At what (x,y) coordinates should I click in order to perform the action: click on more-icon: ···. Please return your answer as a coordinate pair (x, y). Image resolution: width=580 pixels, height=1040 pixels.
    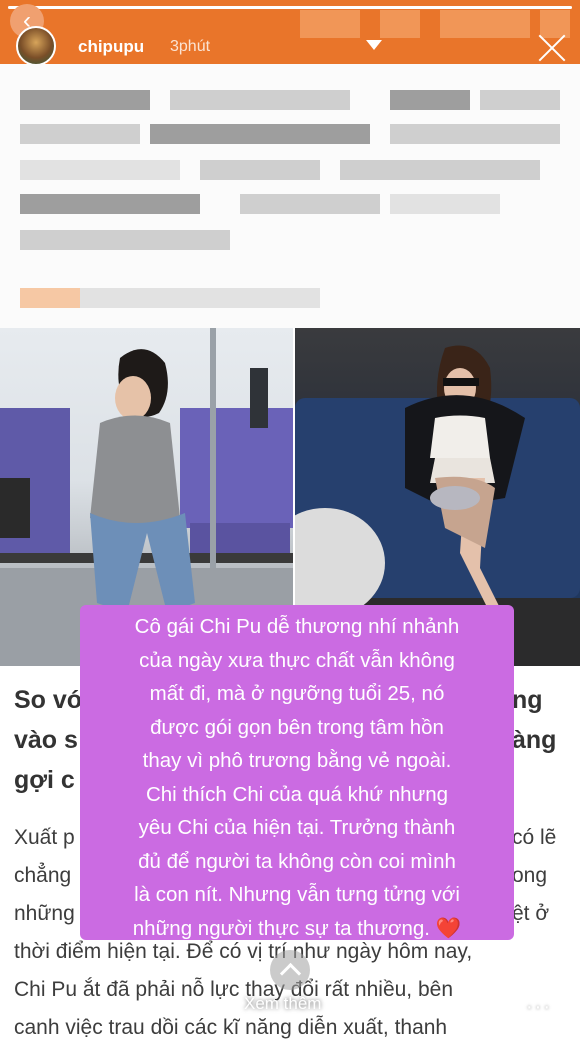
    Looking at the image, I should click on (539, 1007).